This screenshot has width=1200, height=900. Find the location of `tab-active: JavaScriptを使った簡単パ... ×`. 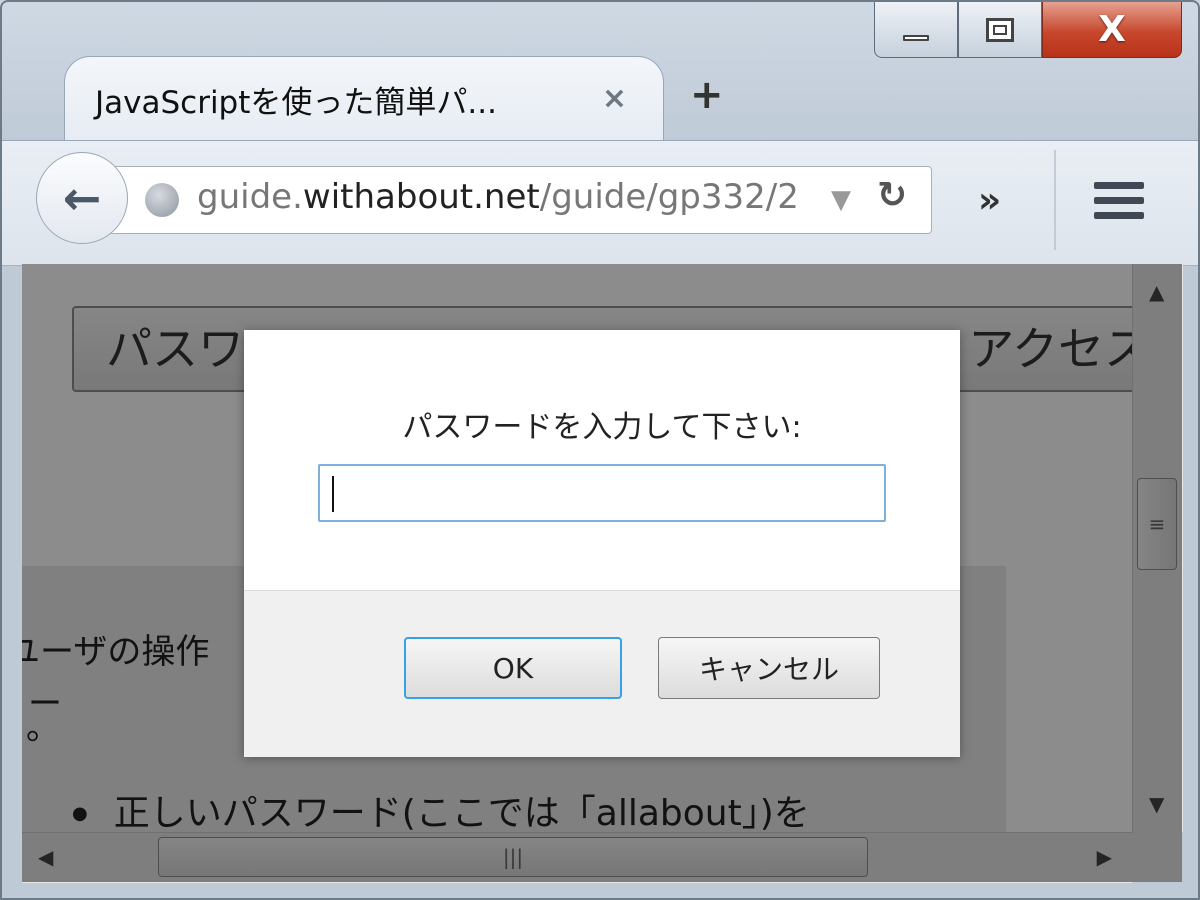

tab-active: JavaScriptを使った簡単パ... × is located at coordinates (364, 99).